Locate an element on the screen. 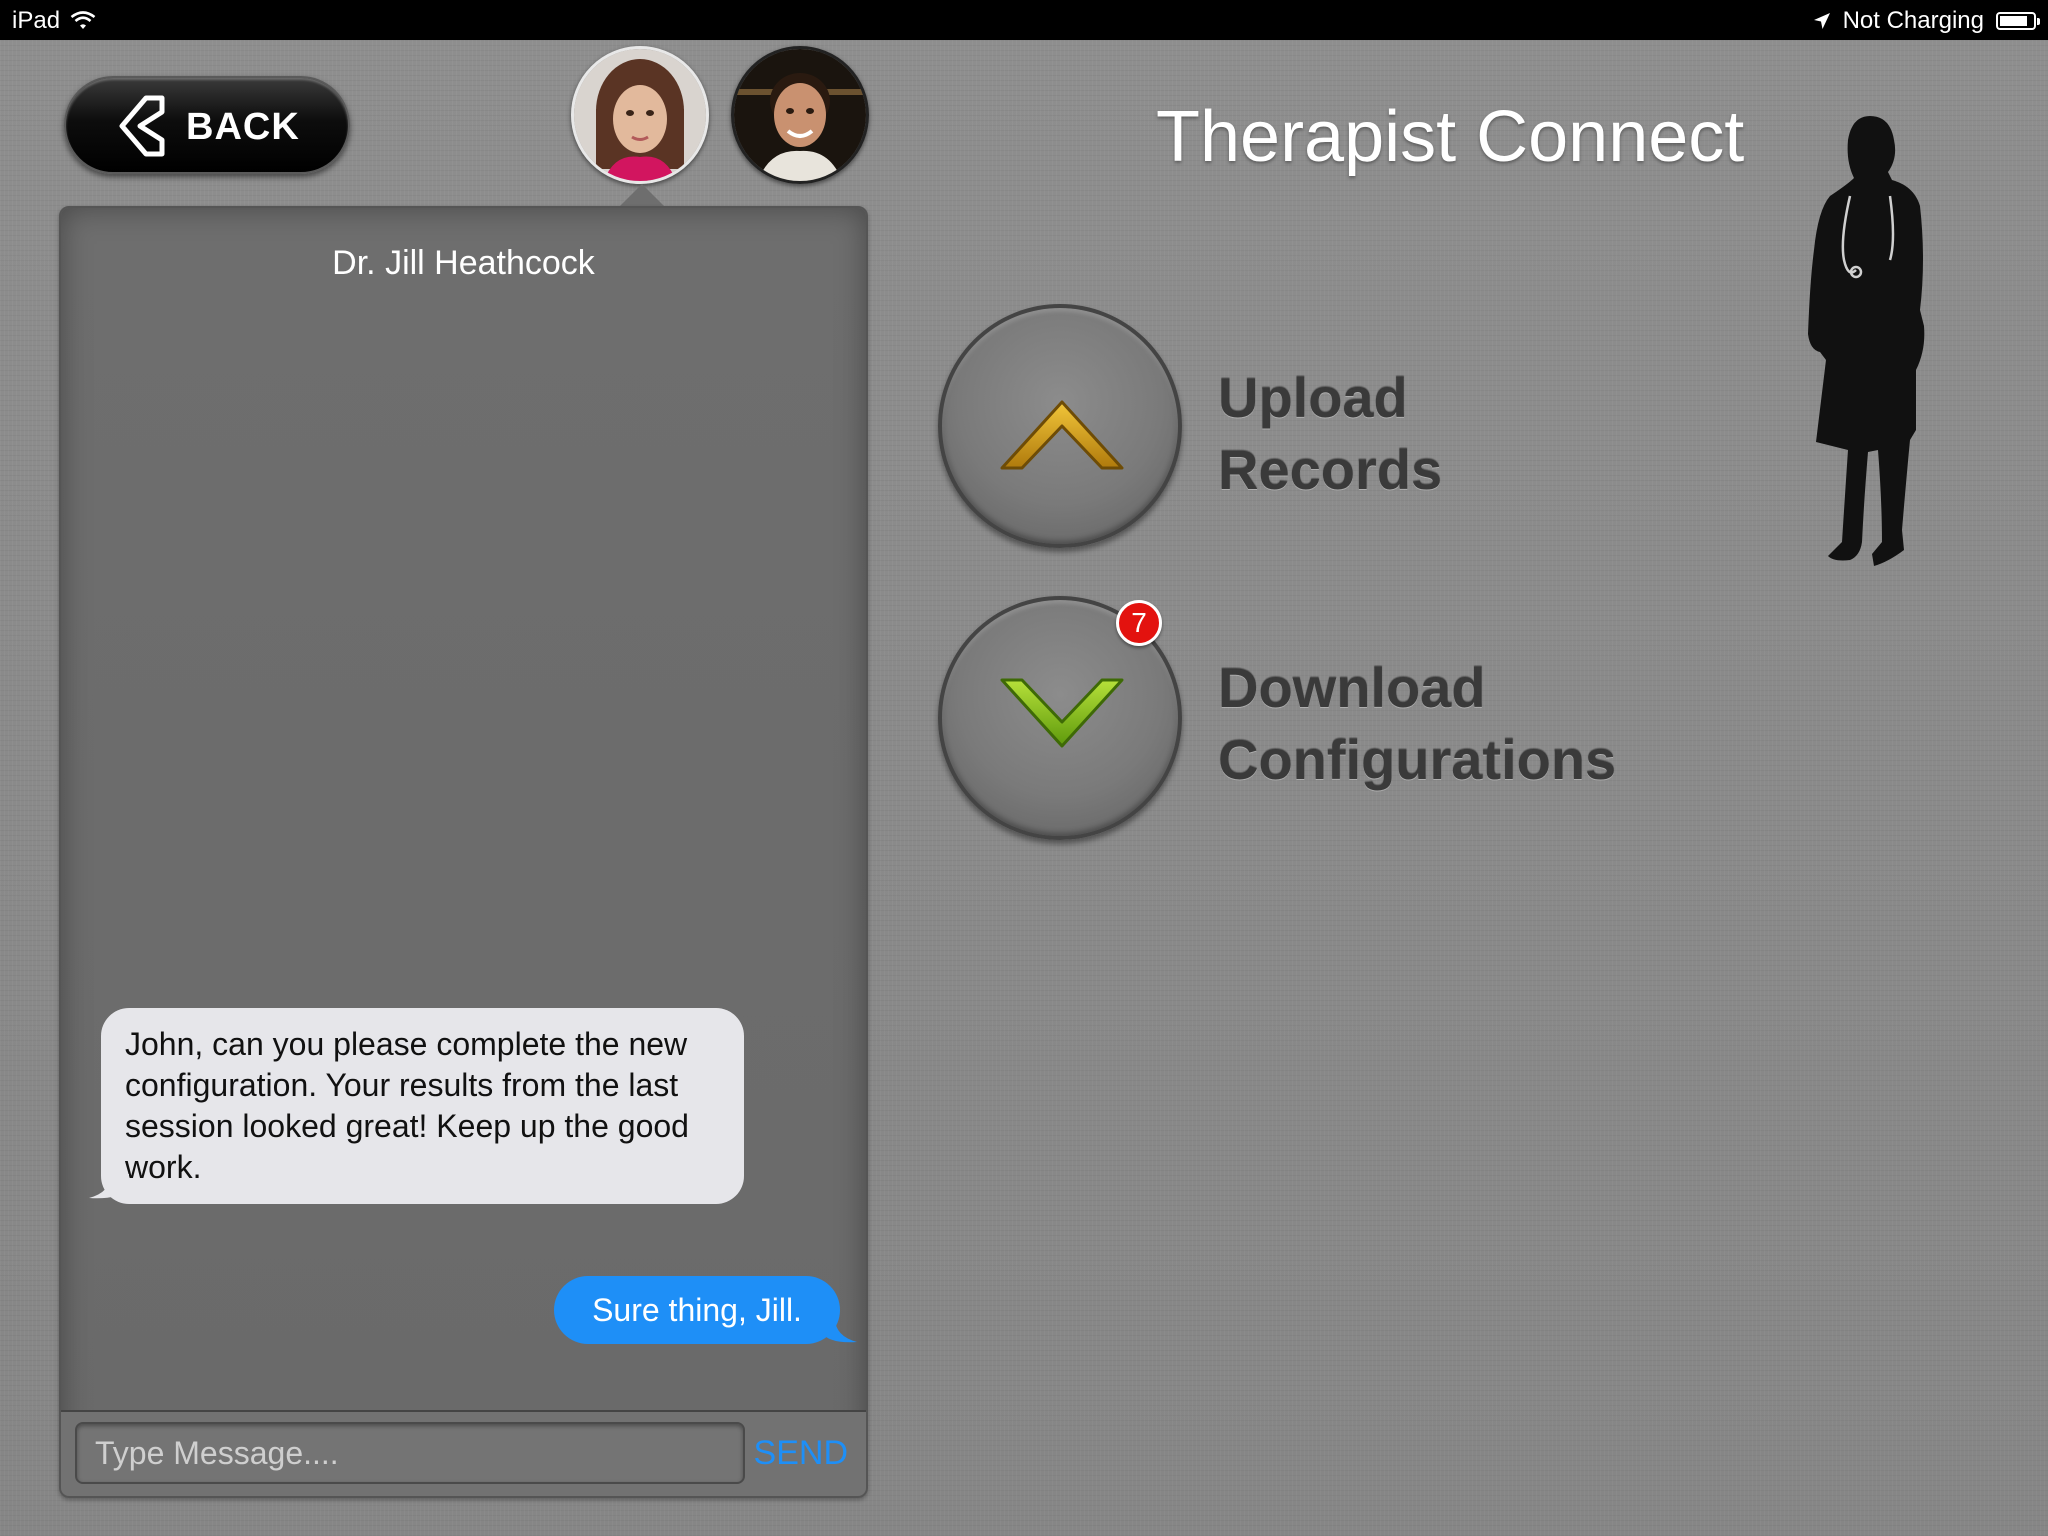  outgoing-message: Sure thing, Jill. is located at coordinates (697, 1310).